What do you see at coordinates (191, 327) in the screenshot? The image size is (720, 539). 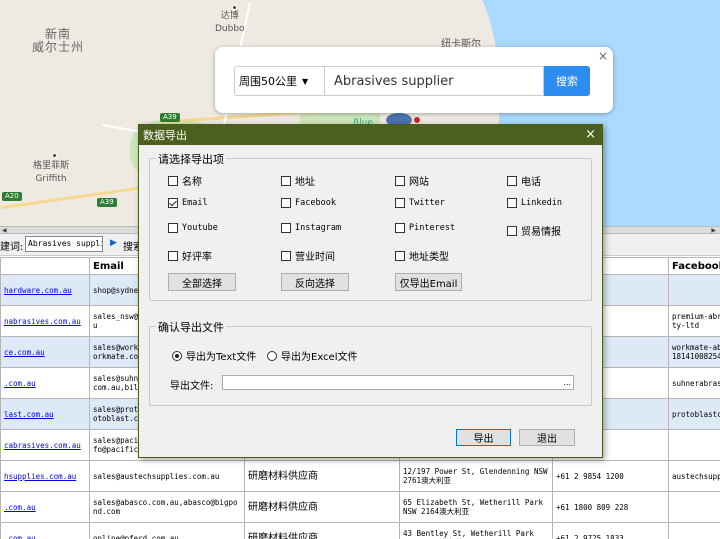 I see `export-file-group-title: 确认导出文件` at bounding box center [191, 327].